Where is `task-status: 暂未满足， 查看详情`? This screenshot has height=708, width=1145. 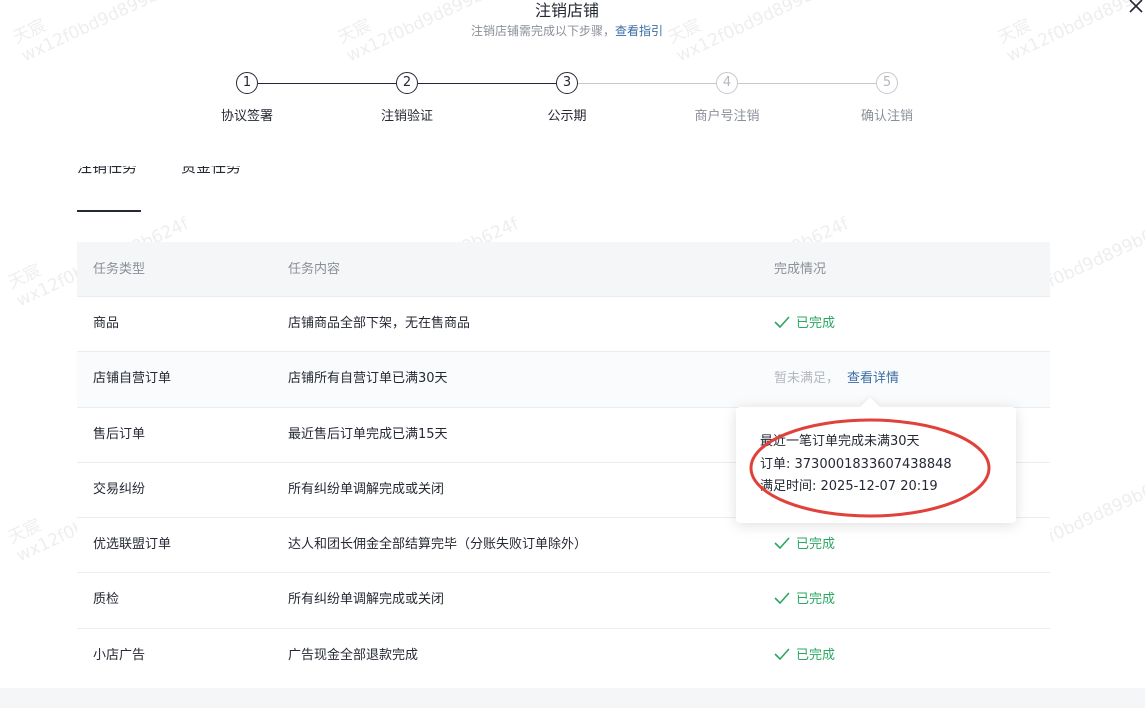 task-status: 暂未满足， 查看详情 is located at coordinates (836, 379).